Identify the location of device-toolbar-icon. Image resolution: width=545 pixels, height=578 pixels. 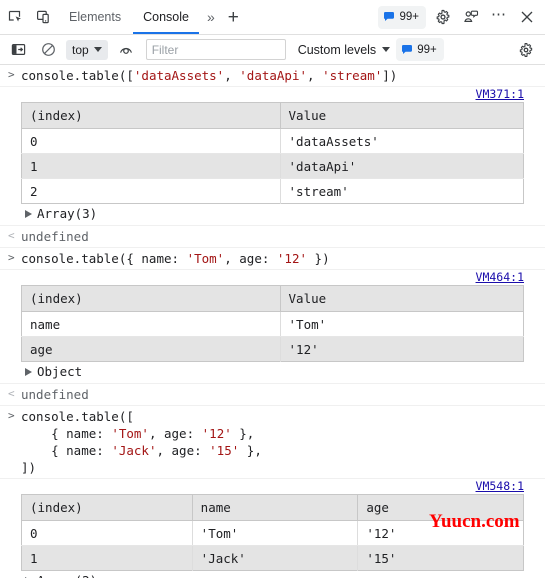
(44, 17).